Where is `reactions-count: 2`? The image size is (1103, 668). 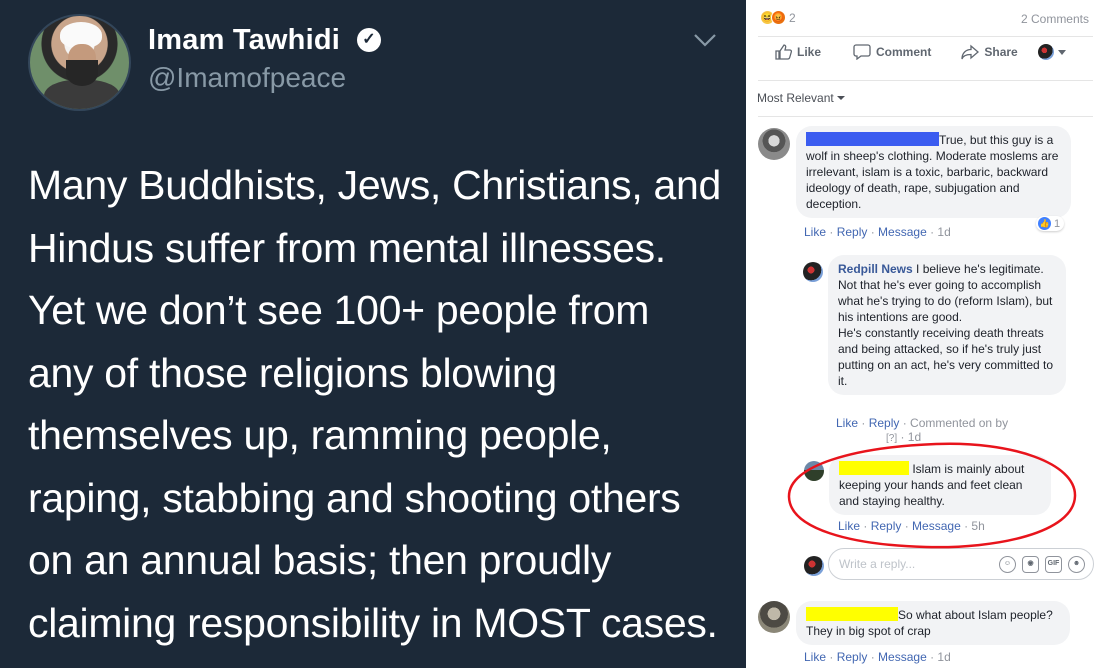
reactions-count: 2 is located at coordinates (792, 17).